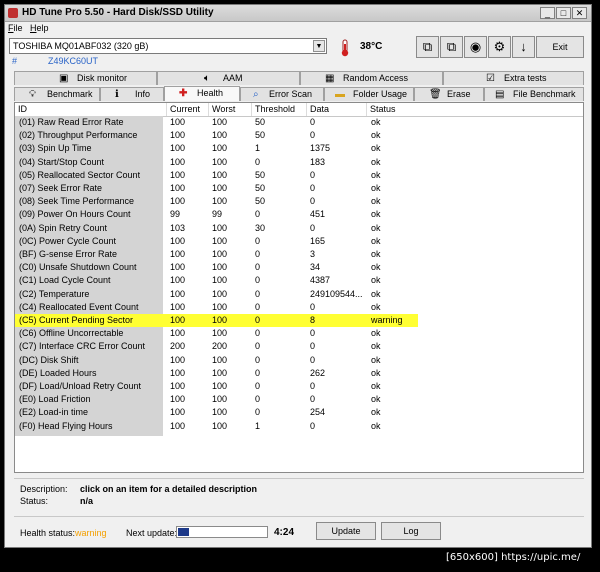  What do you see at coordinates (299, 333) in the screenshot?
I see `table-row: (C6) Offline Uncorrectable 100 100 0 0 ok` at bounding box center [299, 333].